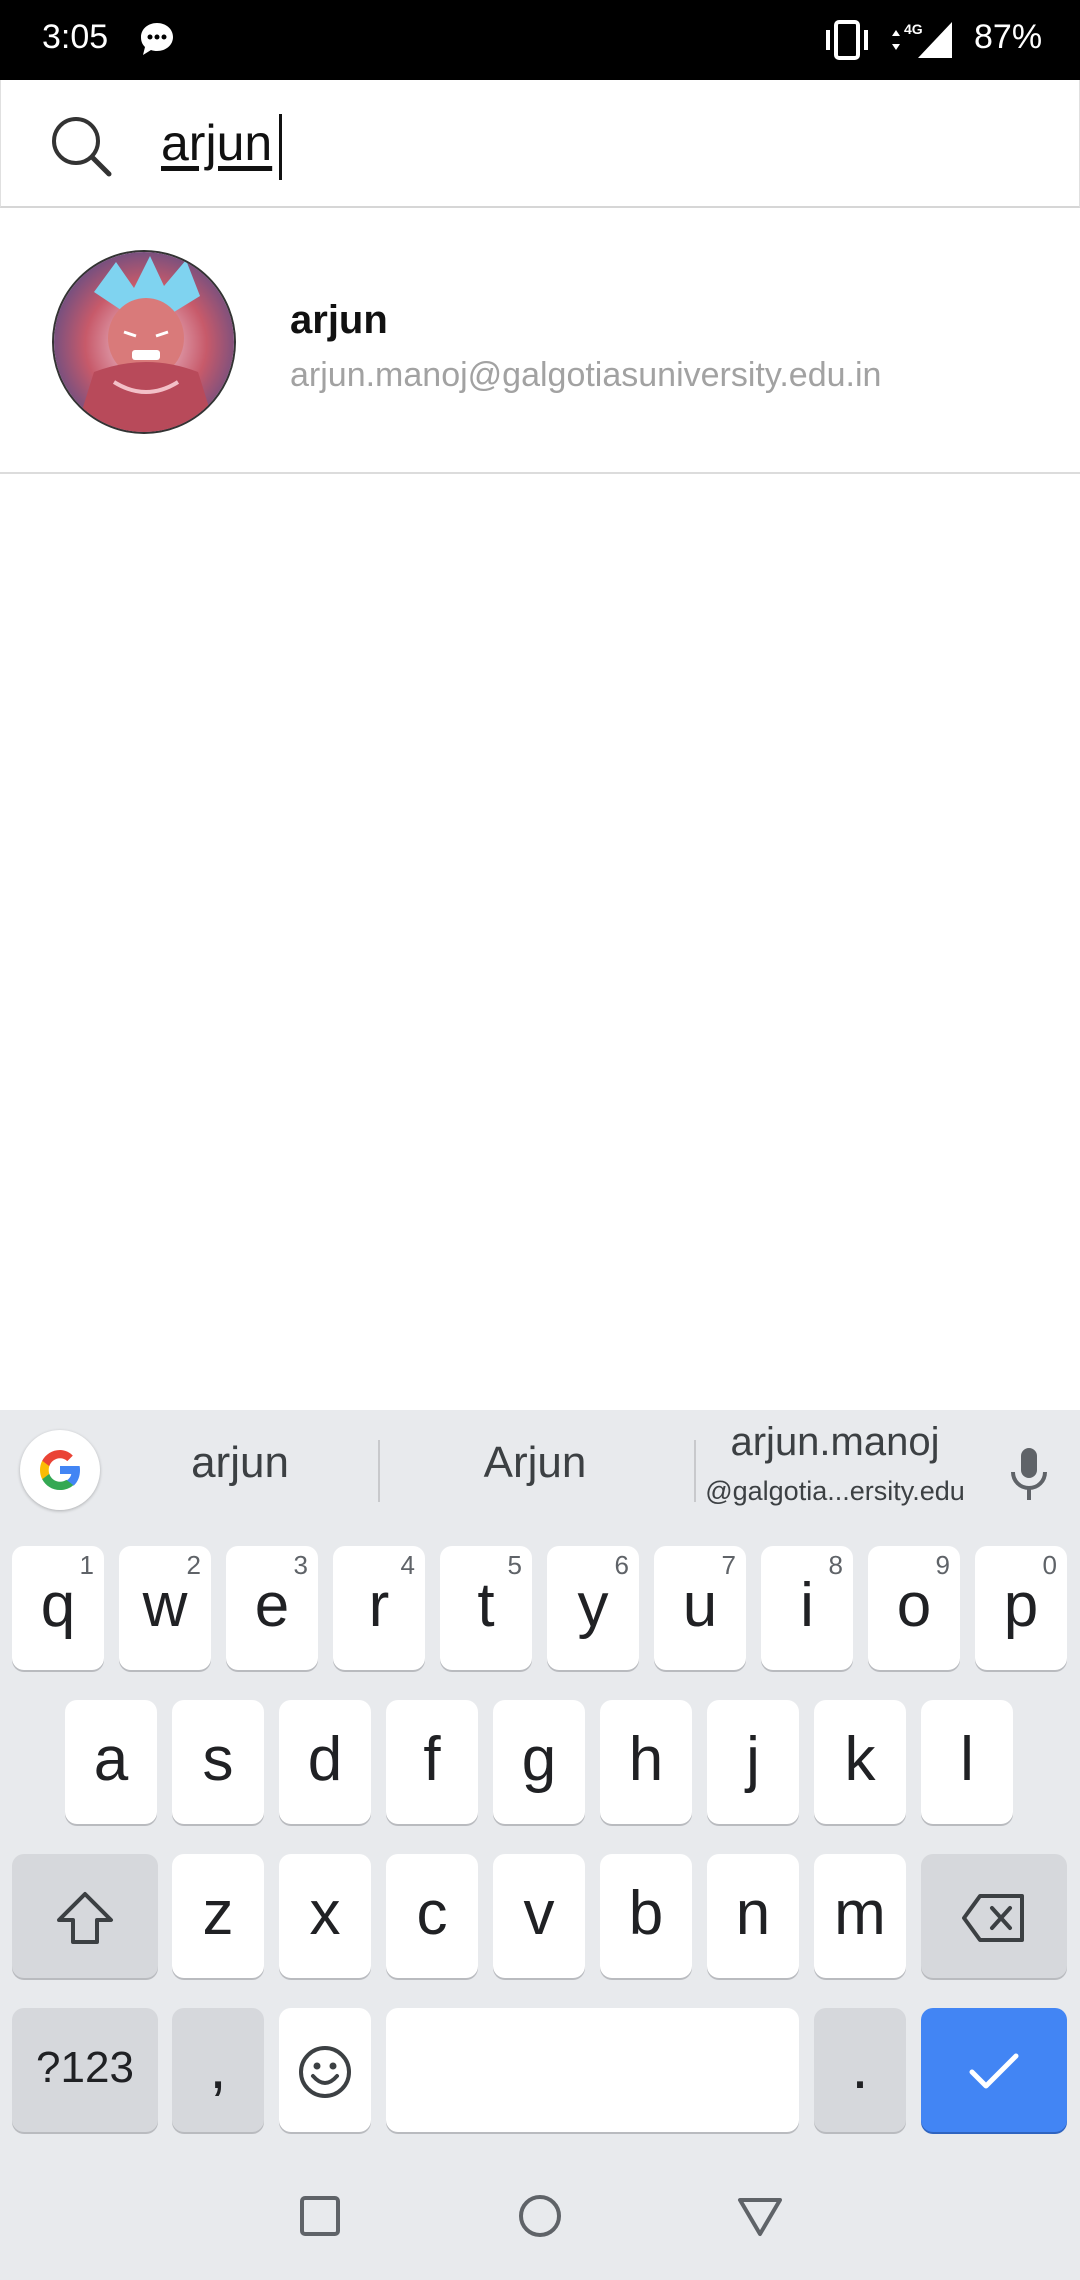  I want to click on key-l: l, so click(967, 1762).